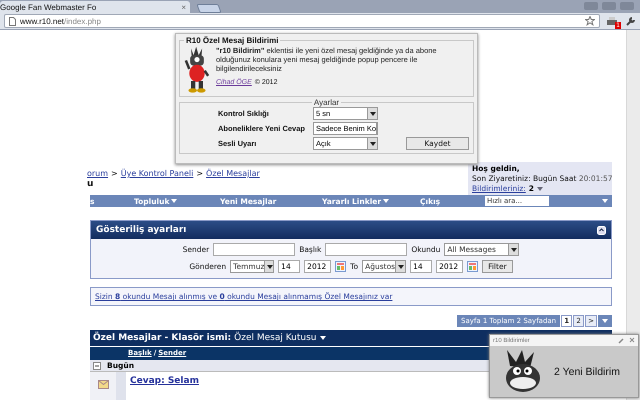 The height and width of the screenshot is (400, 640). What do you see at coordinates (197, 69) in the screenshot?
I see `mascot-drawing` at bounding box center [197, 69].